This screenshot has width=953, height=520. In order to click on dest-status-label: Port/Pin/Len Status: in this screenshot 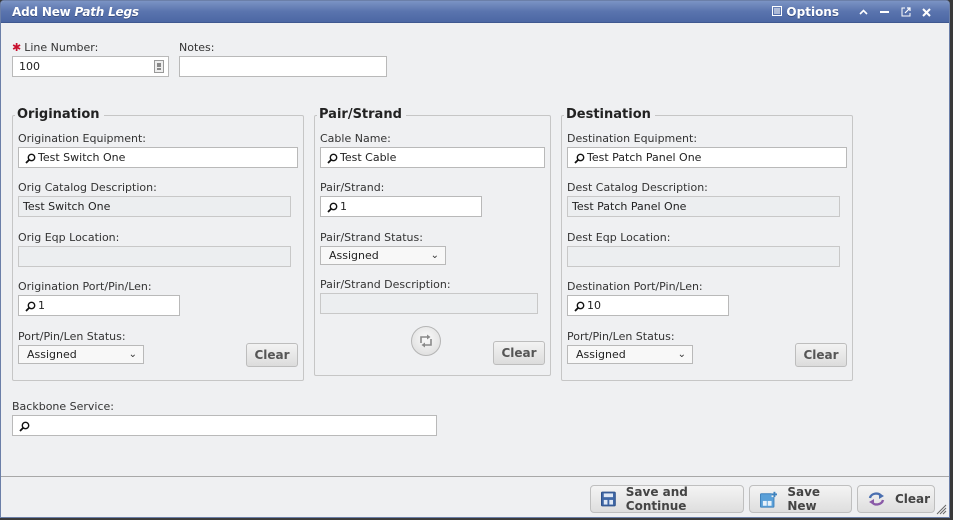, I will do `click(621, 336)`.